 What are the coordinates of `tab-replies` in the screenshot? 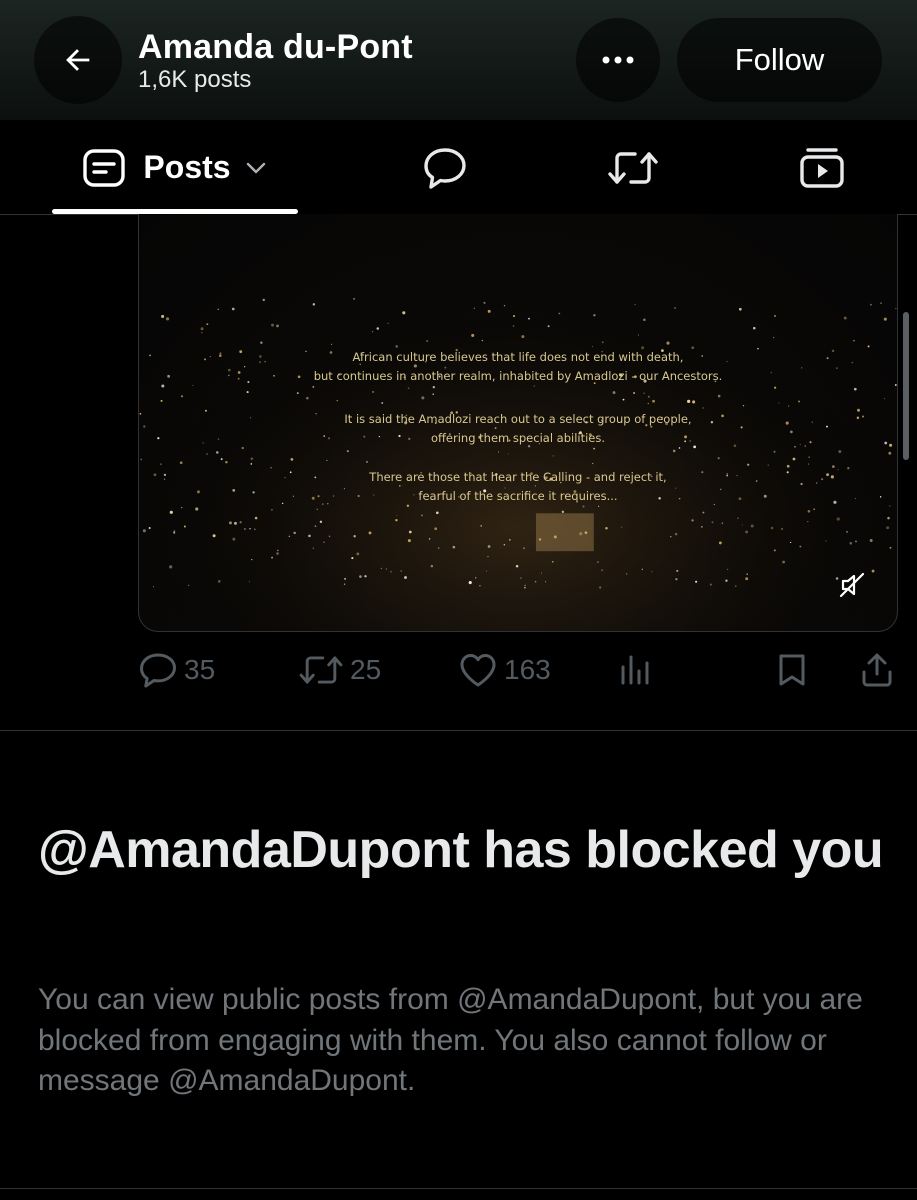 It's located at (445, 167).